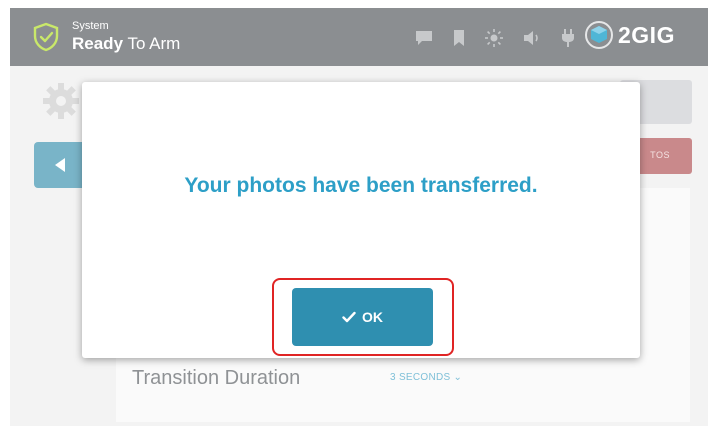 The image size is (717, 432). I want to click on brightness-icon, so click(494, 38).